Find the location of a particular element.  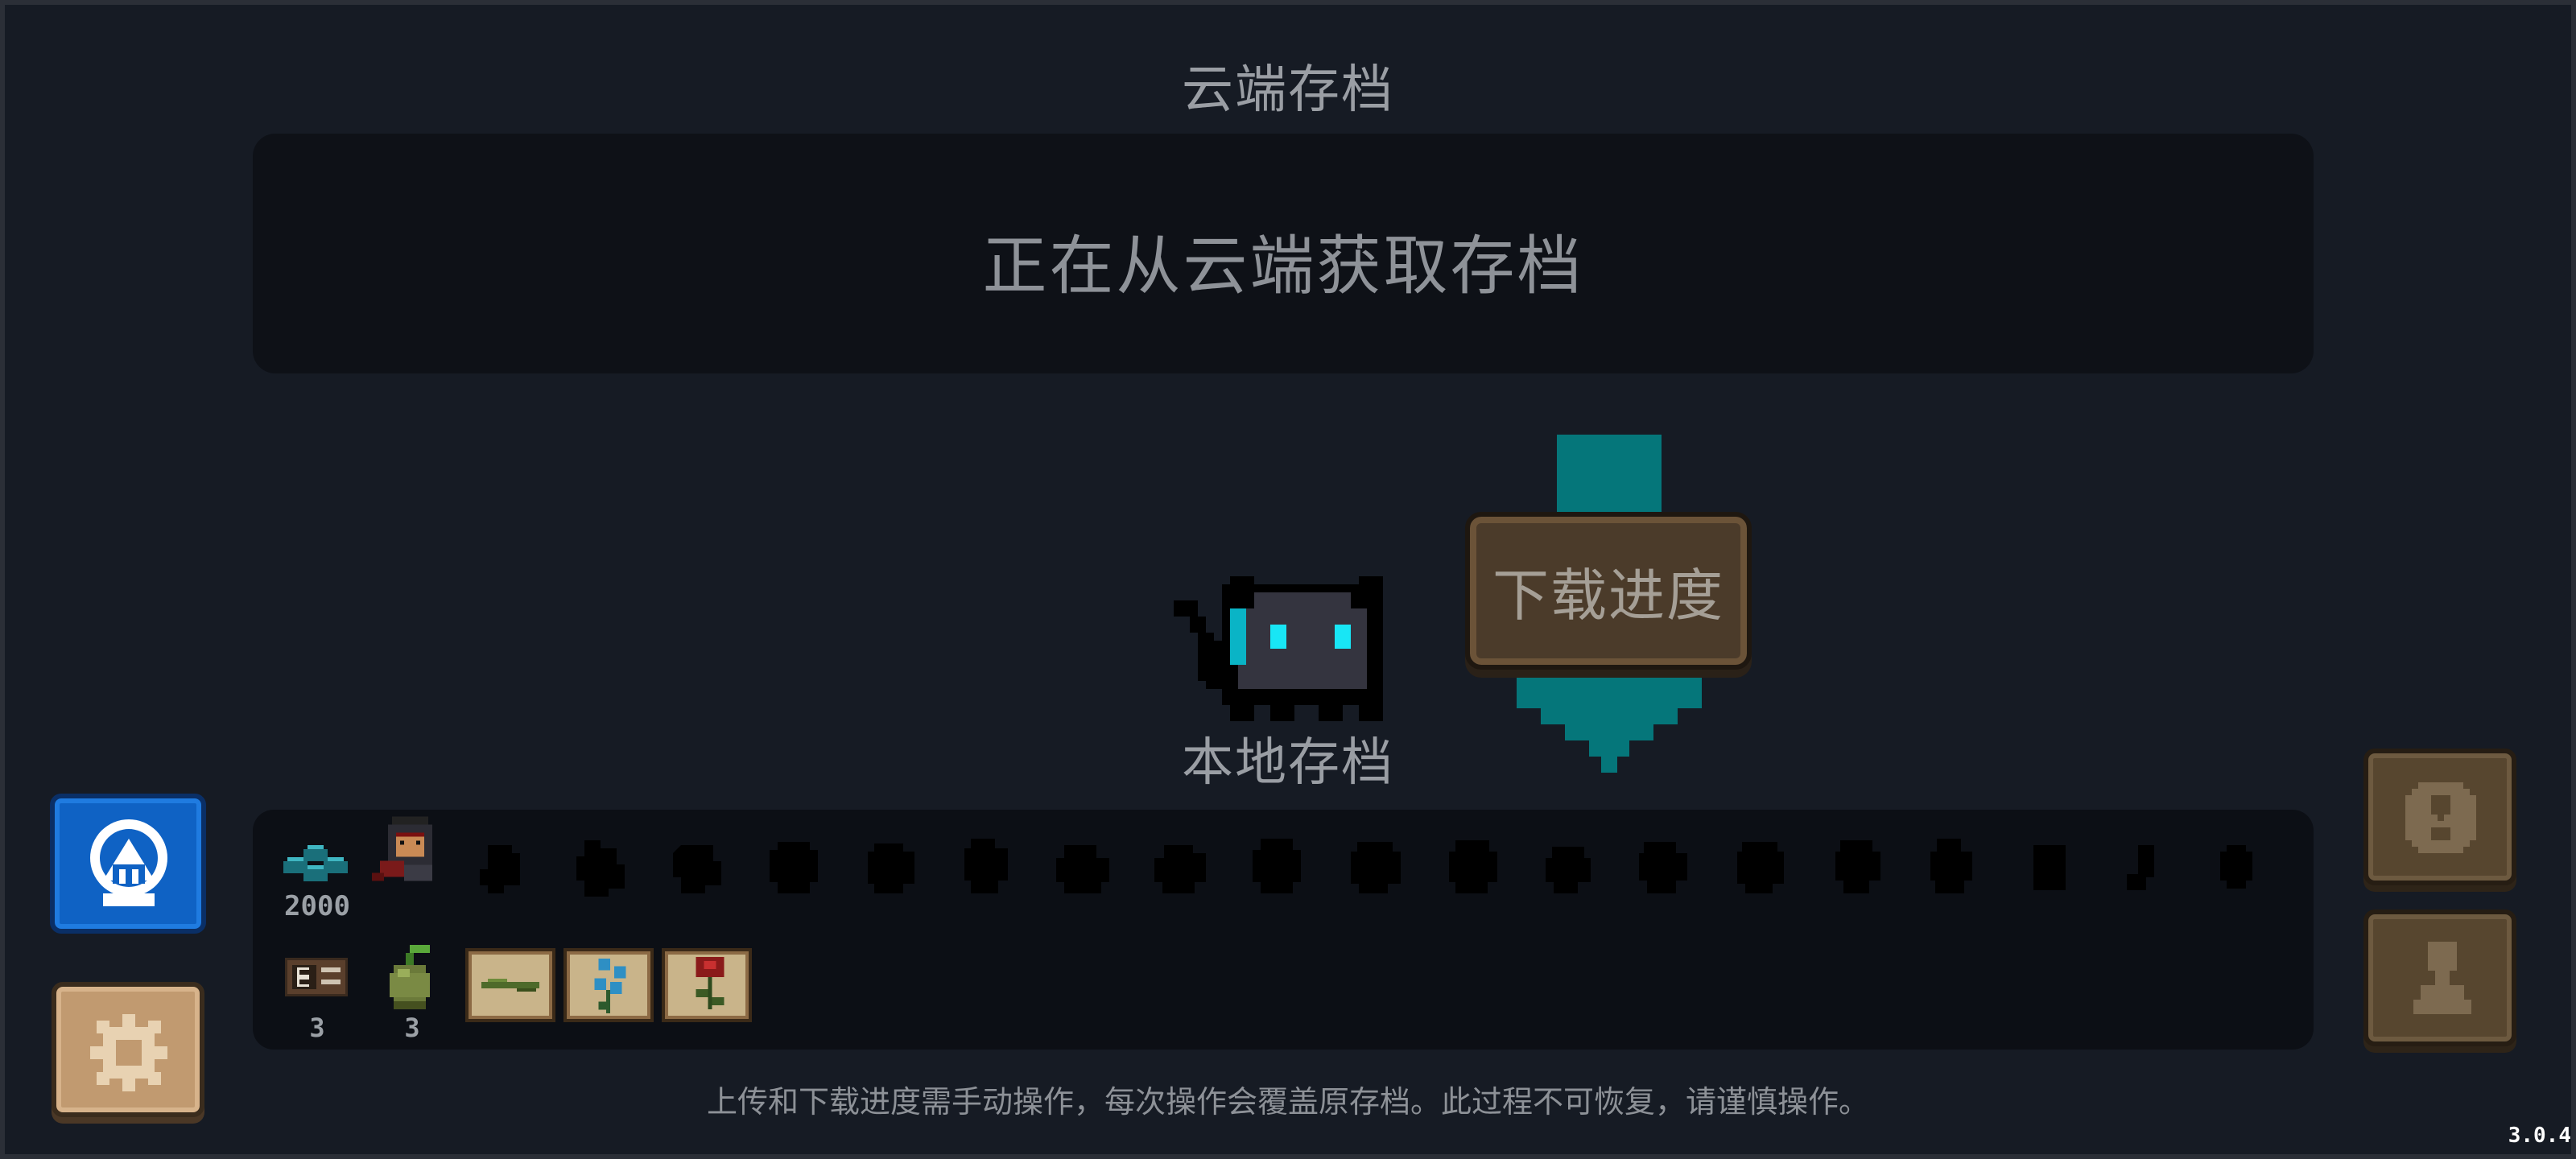

red-flower-icon is located at coordinates (710, 983).